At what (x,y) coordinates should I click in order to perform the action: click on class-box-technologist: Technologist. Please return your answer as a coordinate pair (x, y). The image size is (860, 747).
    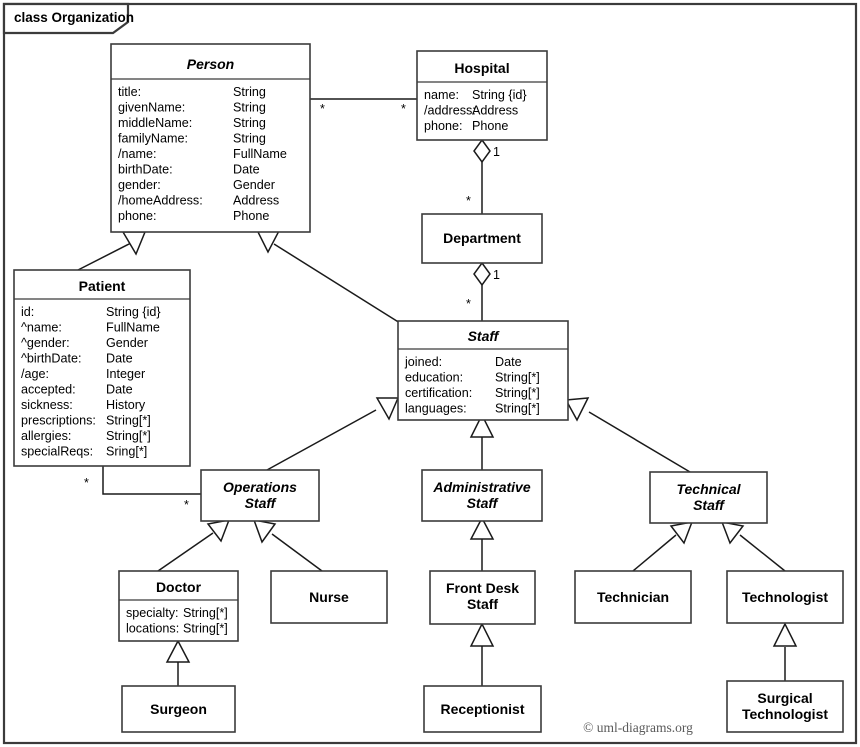
    Looking at the image, I should click on (785, 597).